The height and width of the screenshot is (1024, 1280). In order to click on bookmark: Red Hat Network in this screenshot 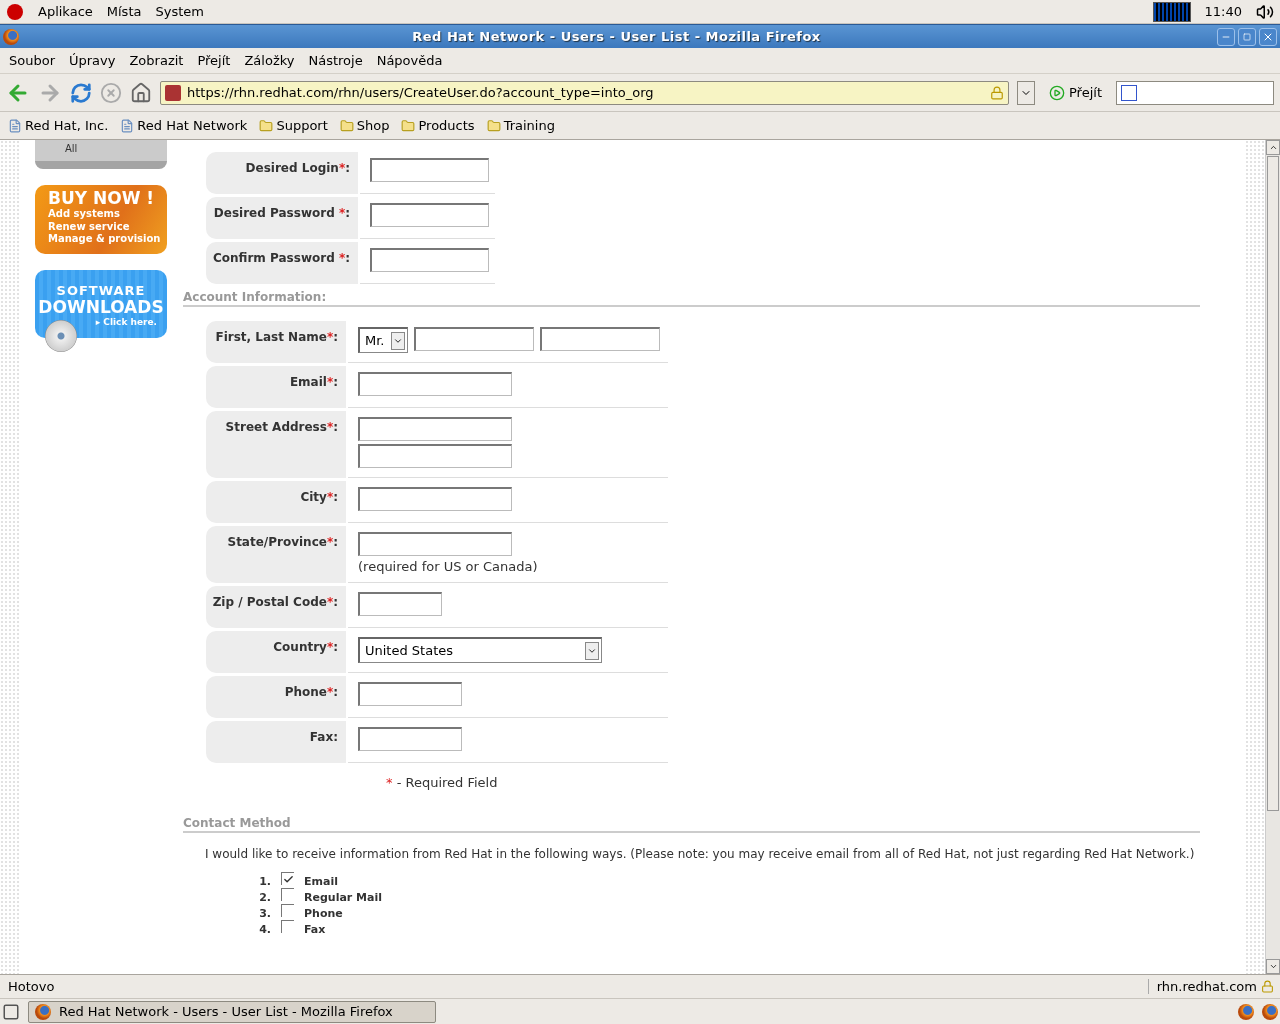, I will do `click(184, 125)`.